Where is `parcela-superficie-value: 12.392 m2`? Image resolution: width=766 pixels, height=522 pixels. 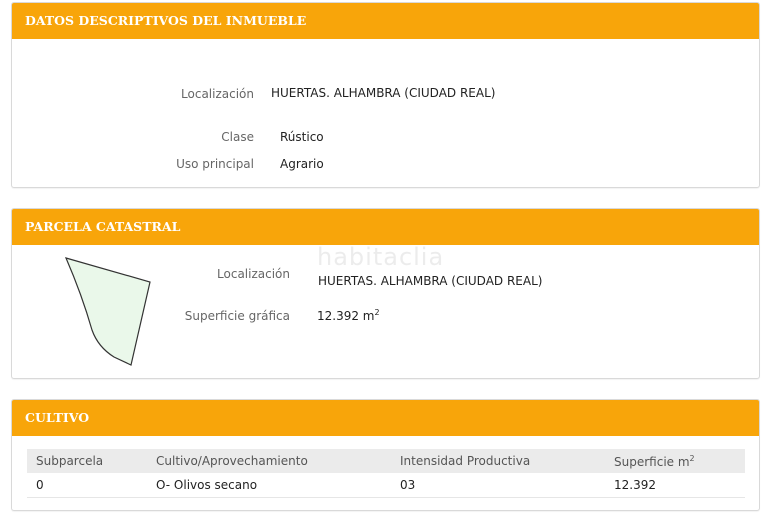 parcela-superficie-value: 12.392 m2 is located at coordinates (348, 315).